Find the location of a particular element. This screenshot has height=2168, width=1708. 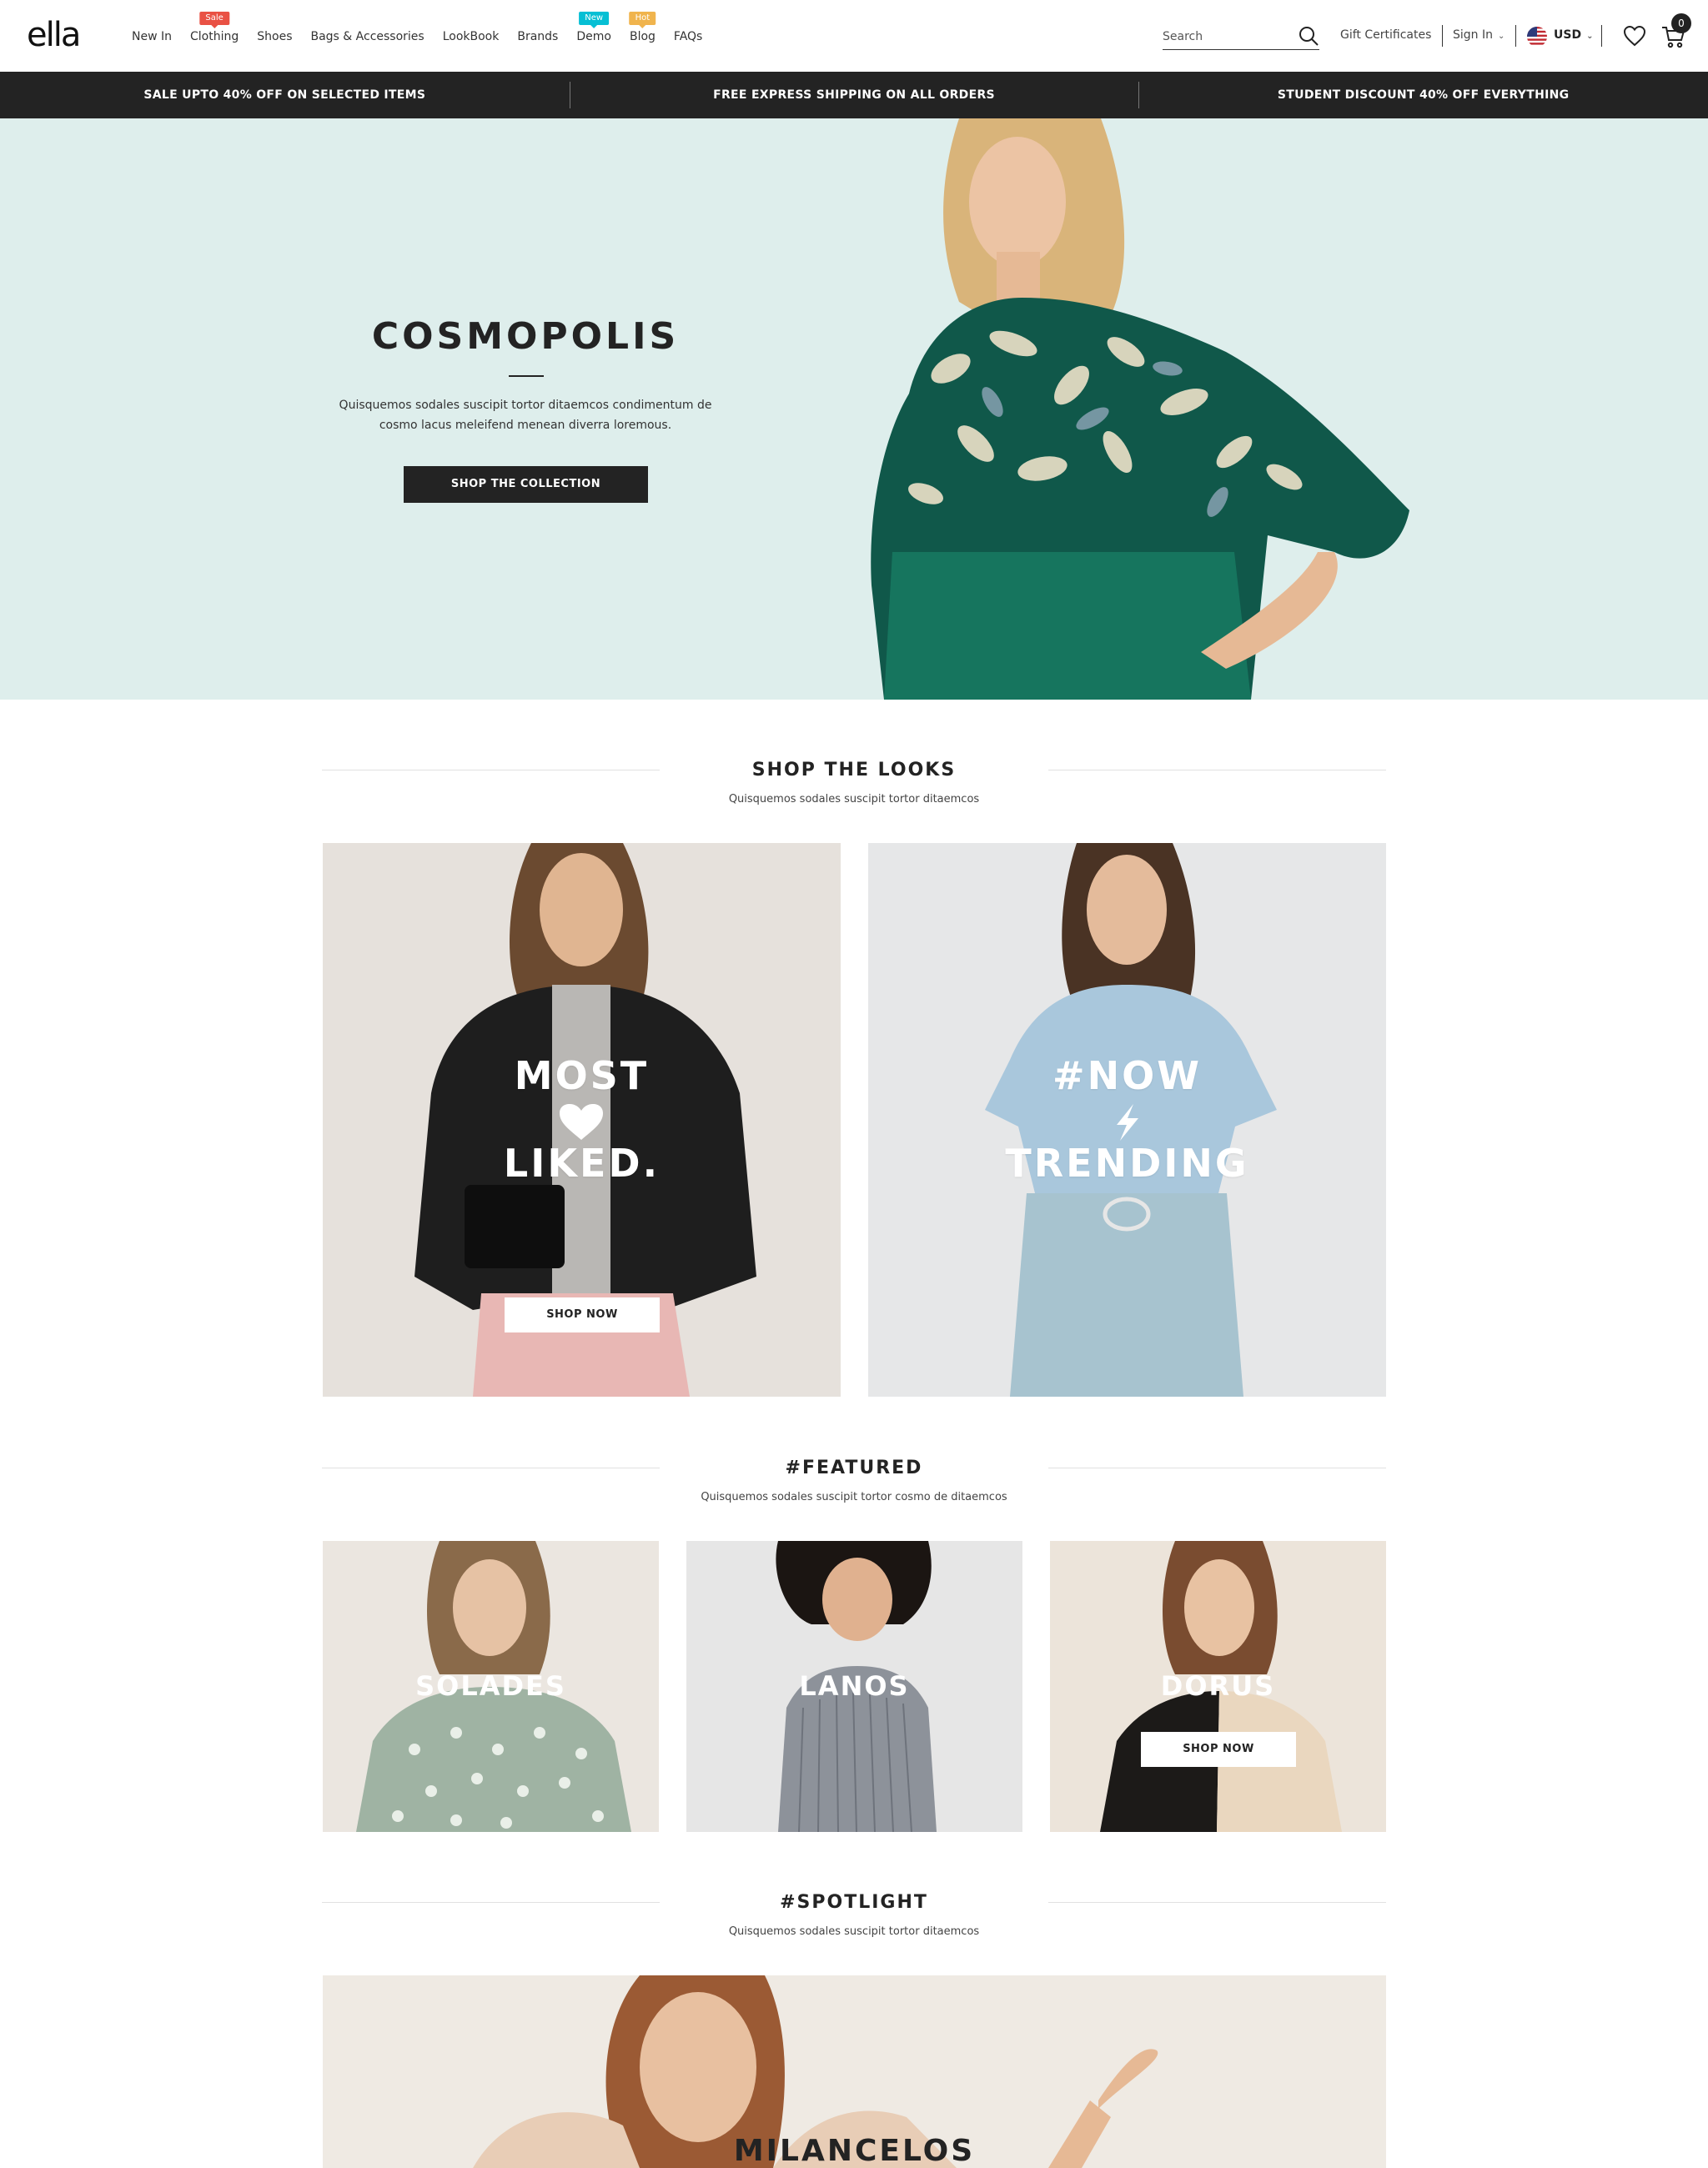

hero-model-image is located at coordinates (1140, 409).